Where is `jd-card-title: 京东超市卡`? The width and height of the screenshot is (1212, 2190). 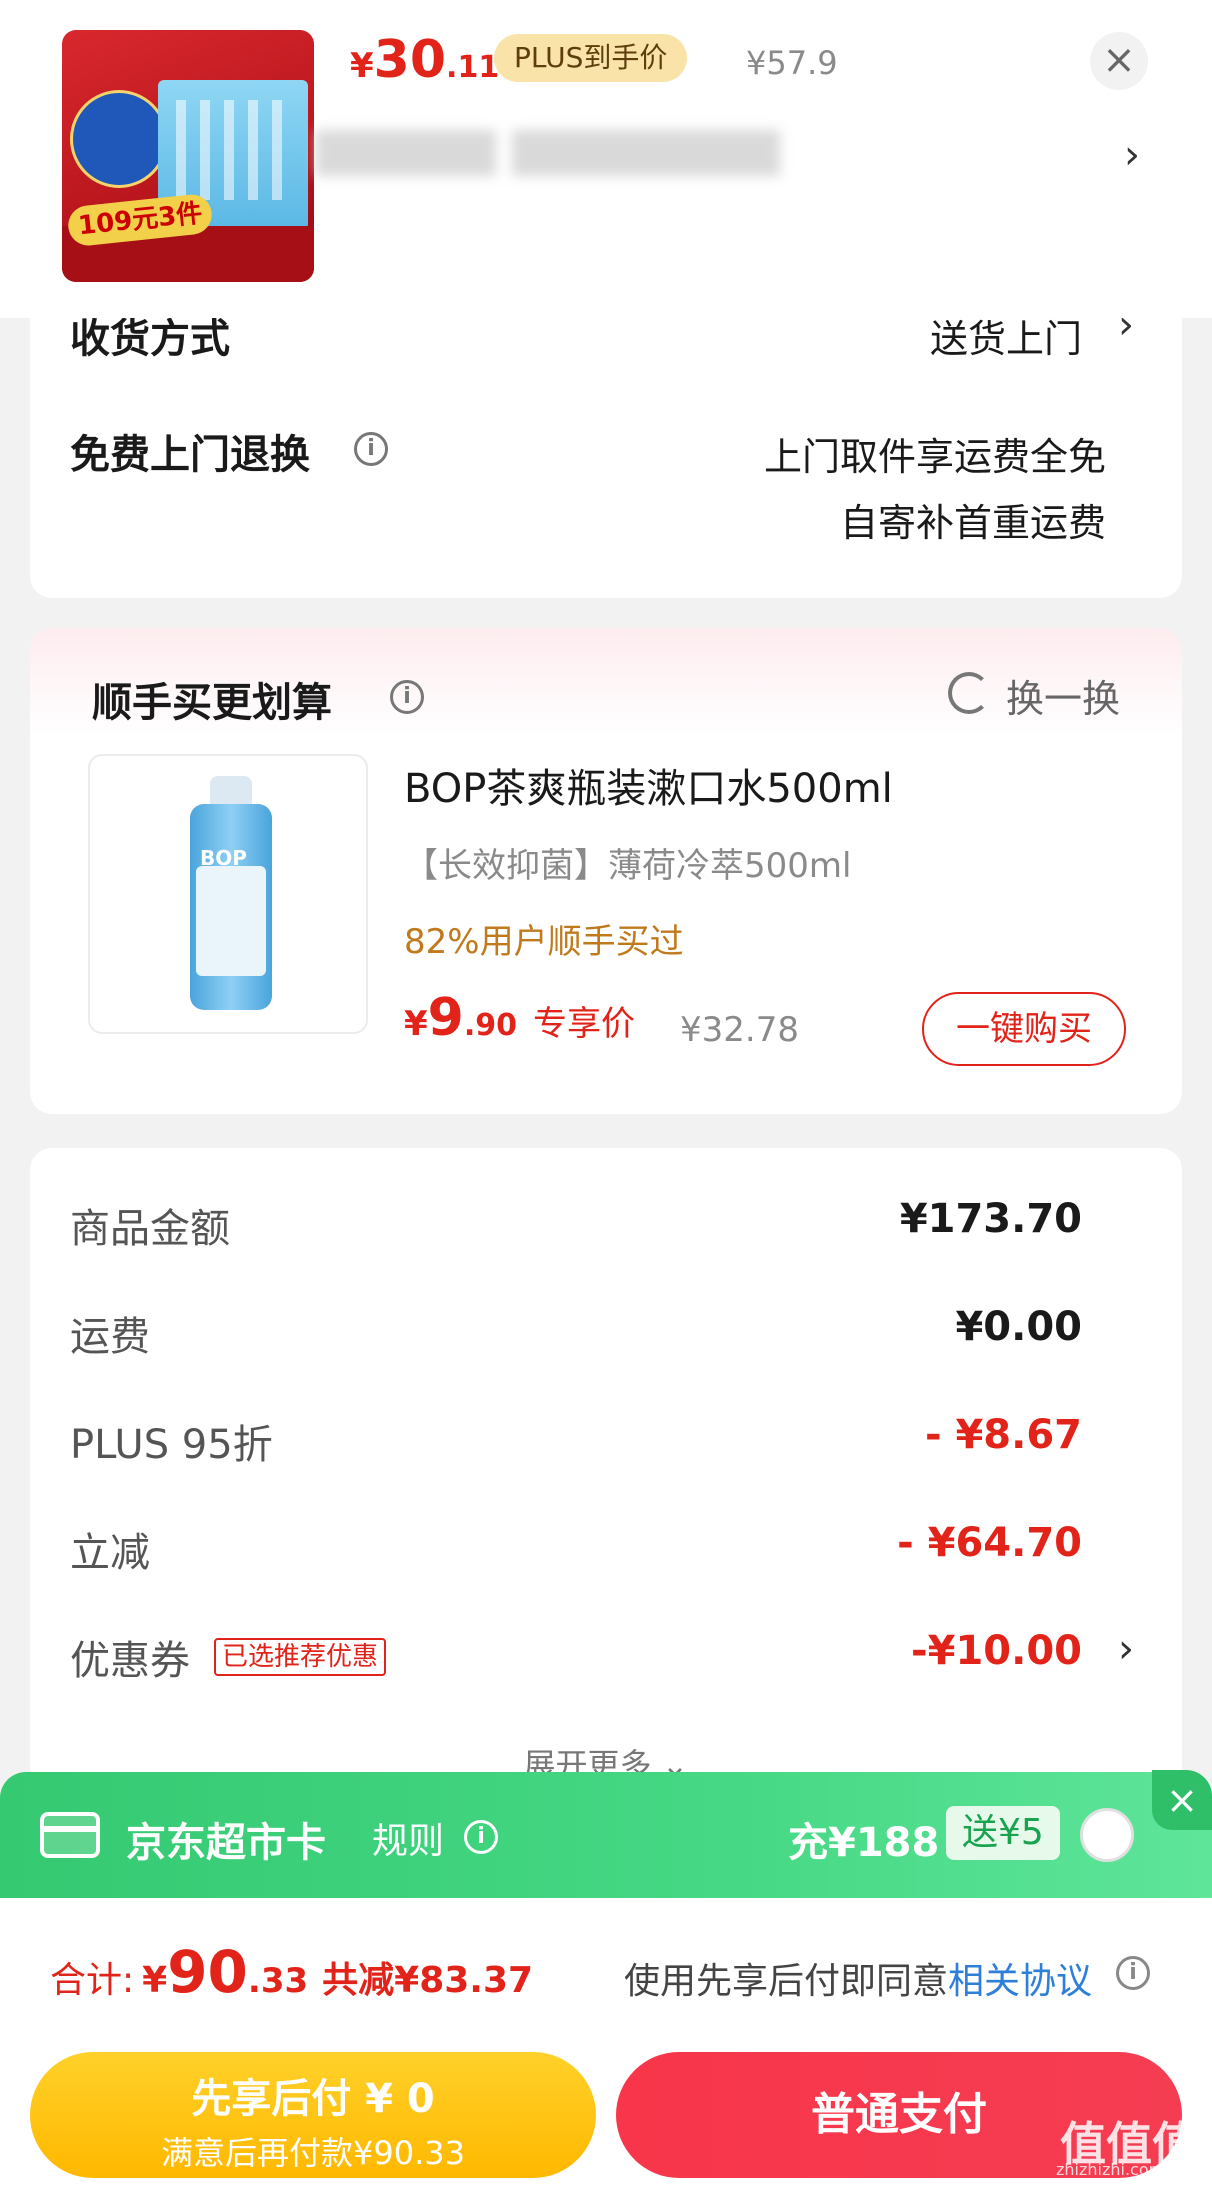
jd-card-title: 京东超市卡 is located at coordinates (226, 1843).